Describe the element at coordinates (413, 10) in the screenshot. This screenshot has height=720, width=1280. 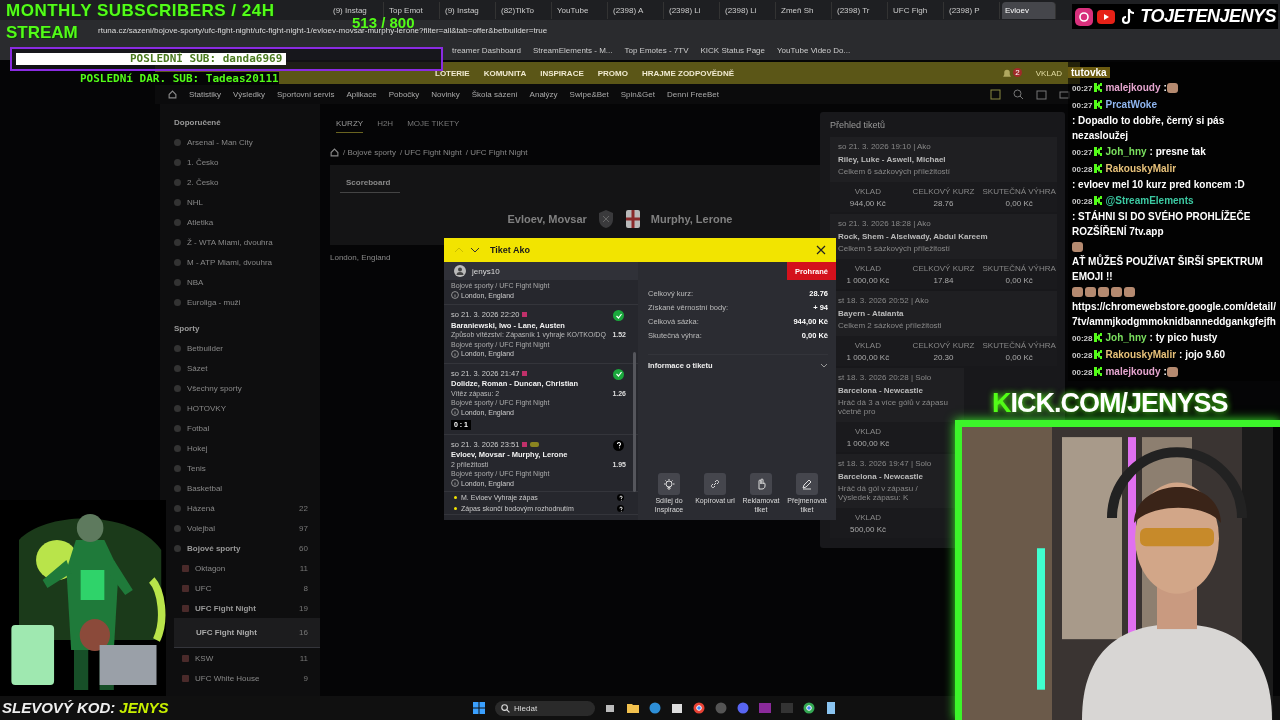
I see `browser-tab: Top Emot` at that location.